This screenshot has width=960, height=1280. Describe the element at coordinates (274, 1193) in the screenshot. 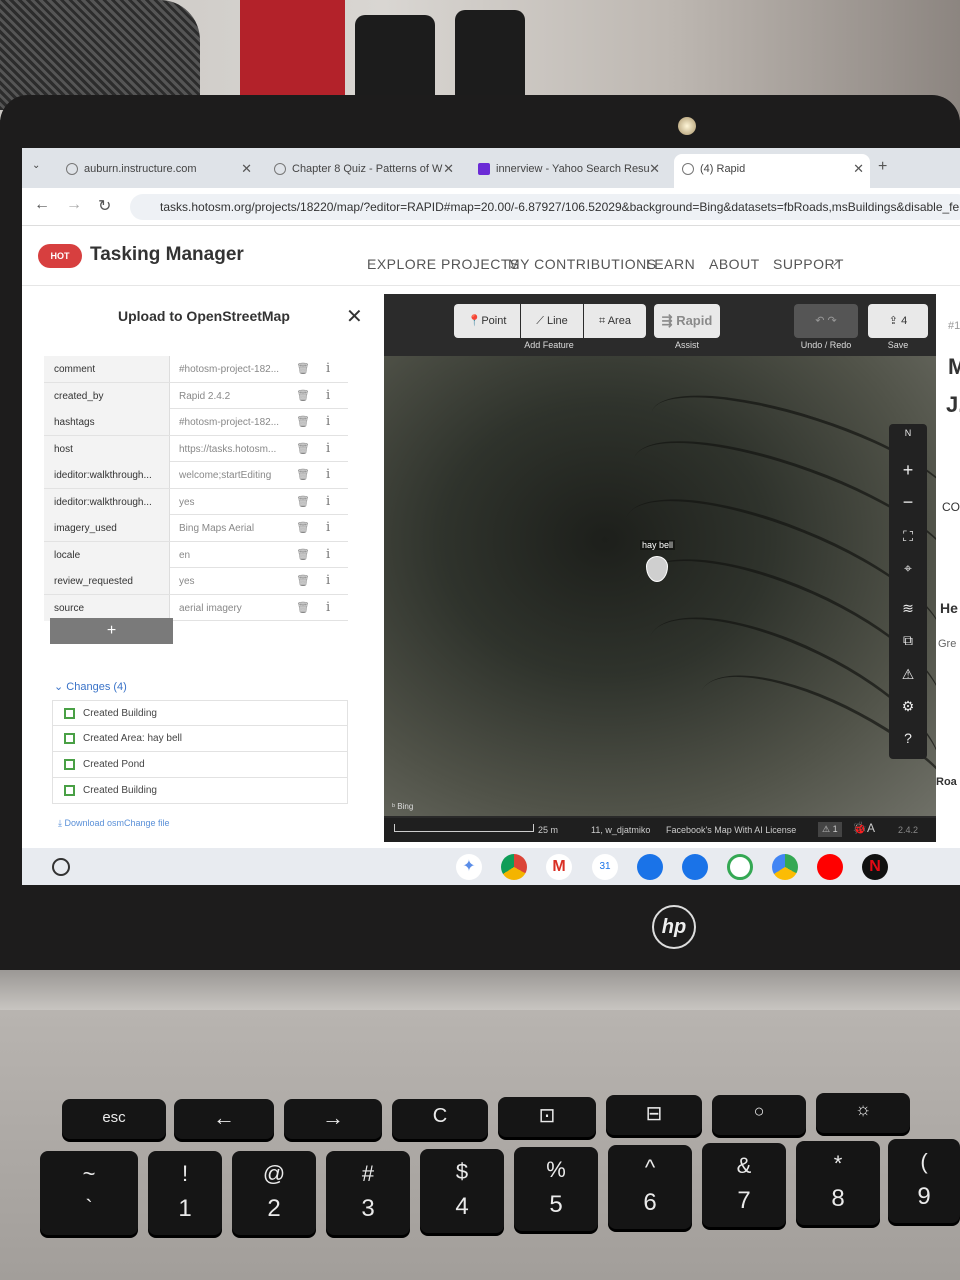

I see `key-2: @2` at that location.